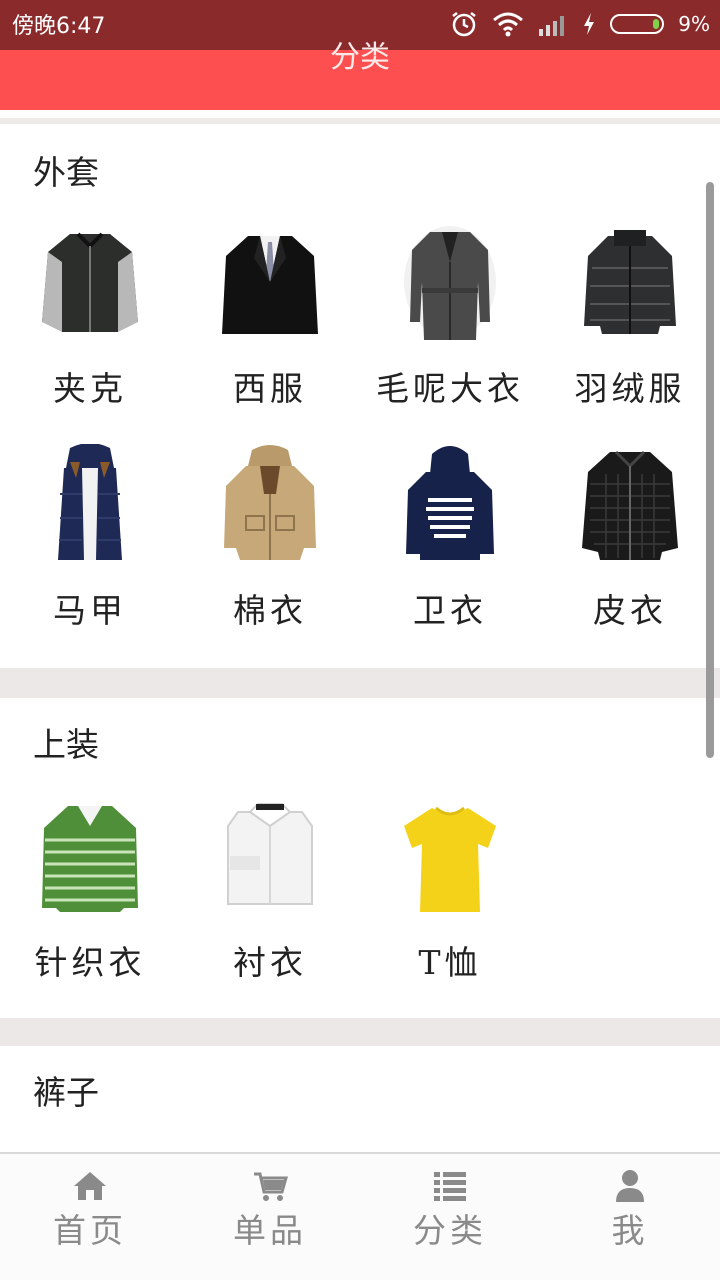 Image resolution: width=720 pixels, height=1280 pixels. I want to click on nav-label: 单品, so click(270, 1230).